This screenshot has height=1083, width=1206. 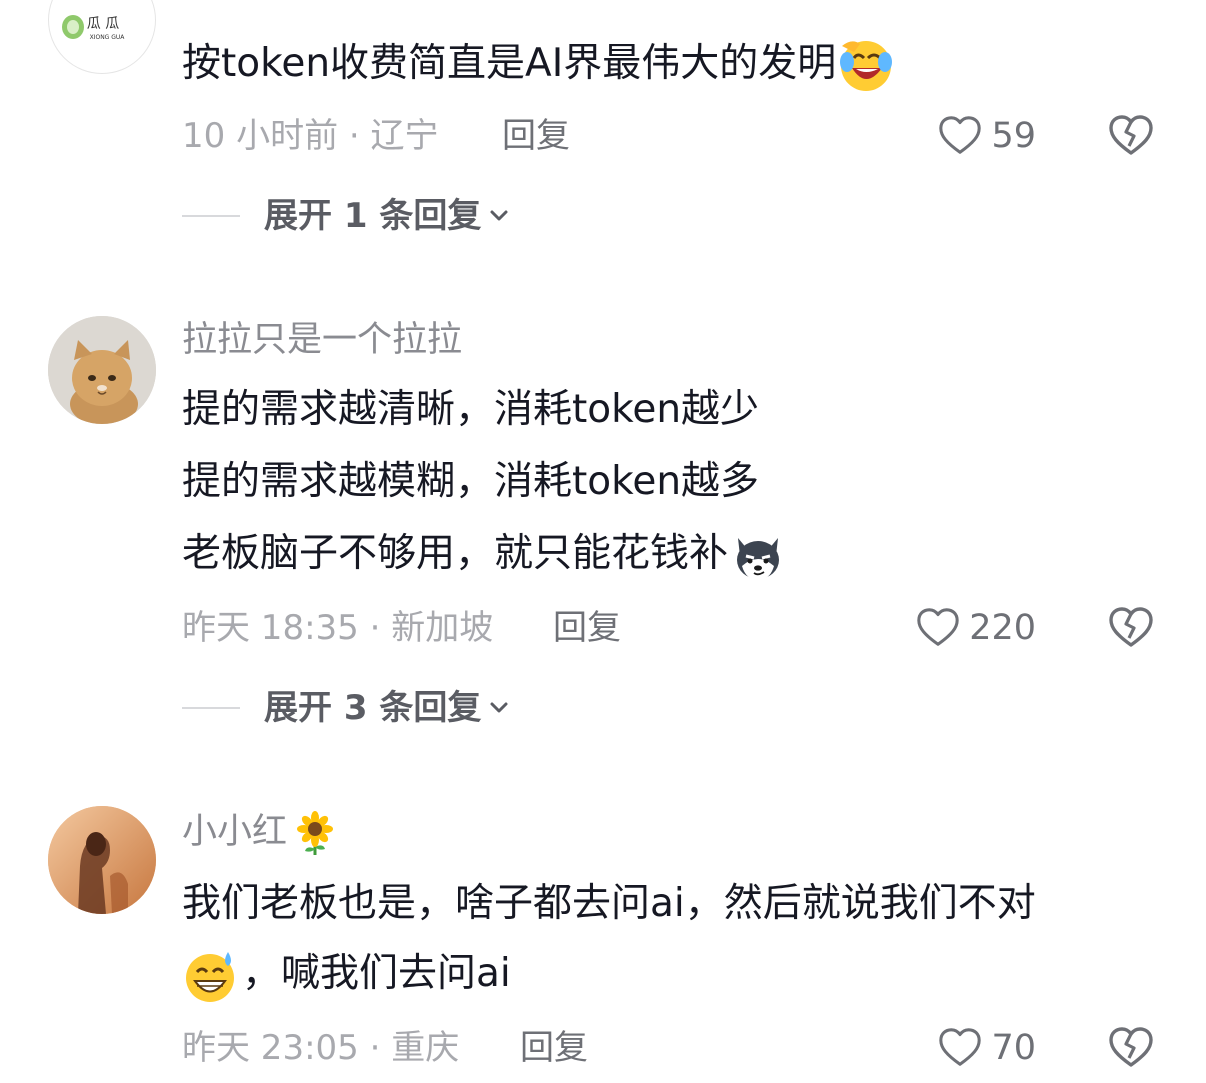 What do you see at coordinates (372, 708) in the screenshot?
I see `expand-replies-label: 展开 3 条回复` at bounding box center [372, 708].